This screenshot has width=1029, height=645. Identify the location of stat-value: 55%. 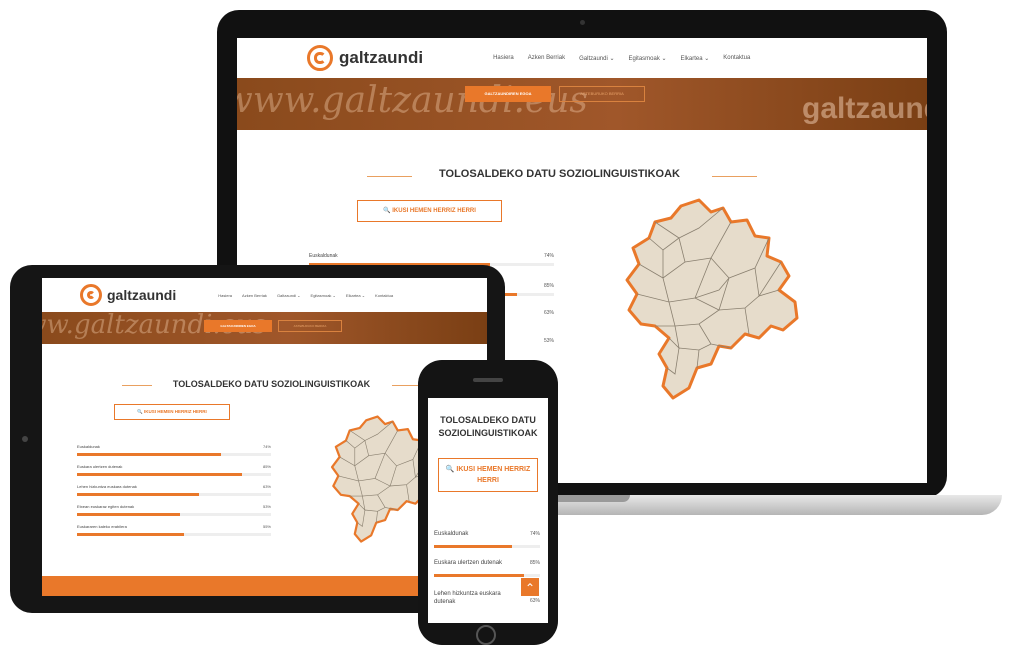
(266, 526).